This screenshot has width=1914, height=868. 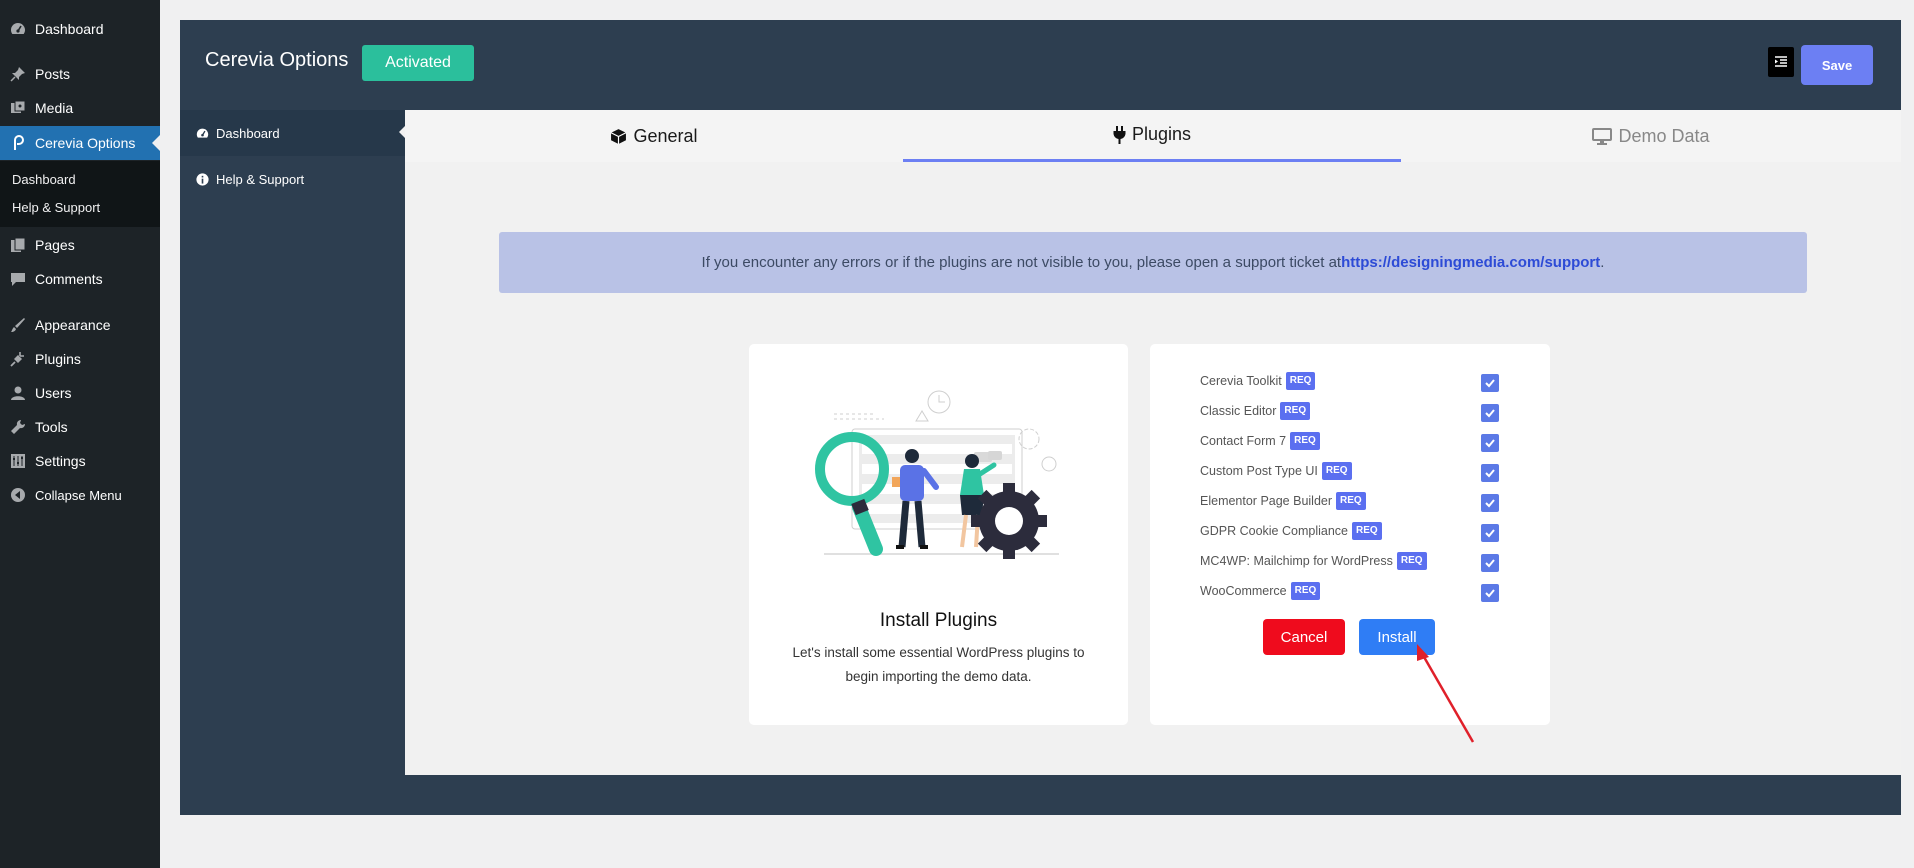 What do you see at coordinates (1602, 262) in the screenshot?
I see `notice-suffix: .` at bounding box center [1602, 262].